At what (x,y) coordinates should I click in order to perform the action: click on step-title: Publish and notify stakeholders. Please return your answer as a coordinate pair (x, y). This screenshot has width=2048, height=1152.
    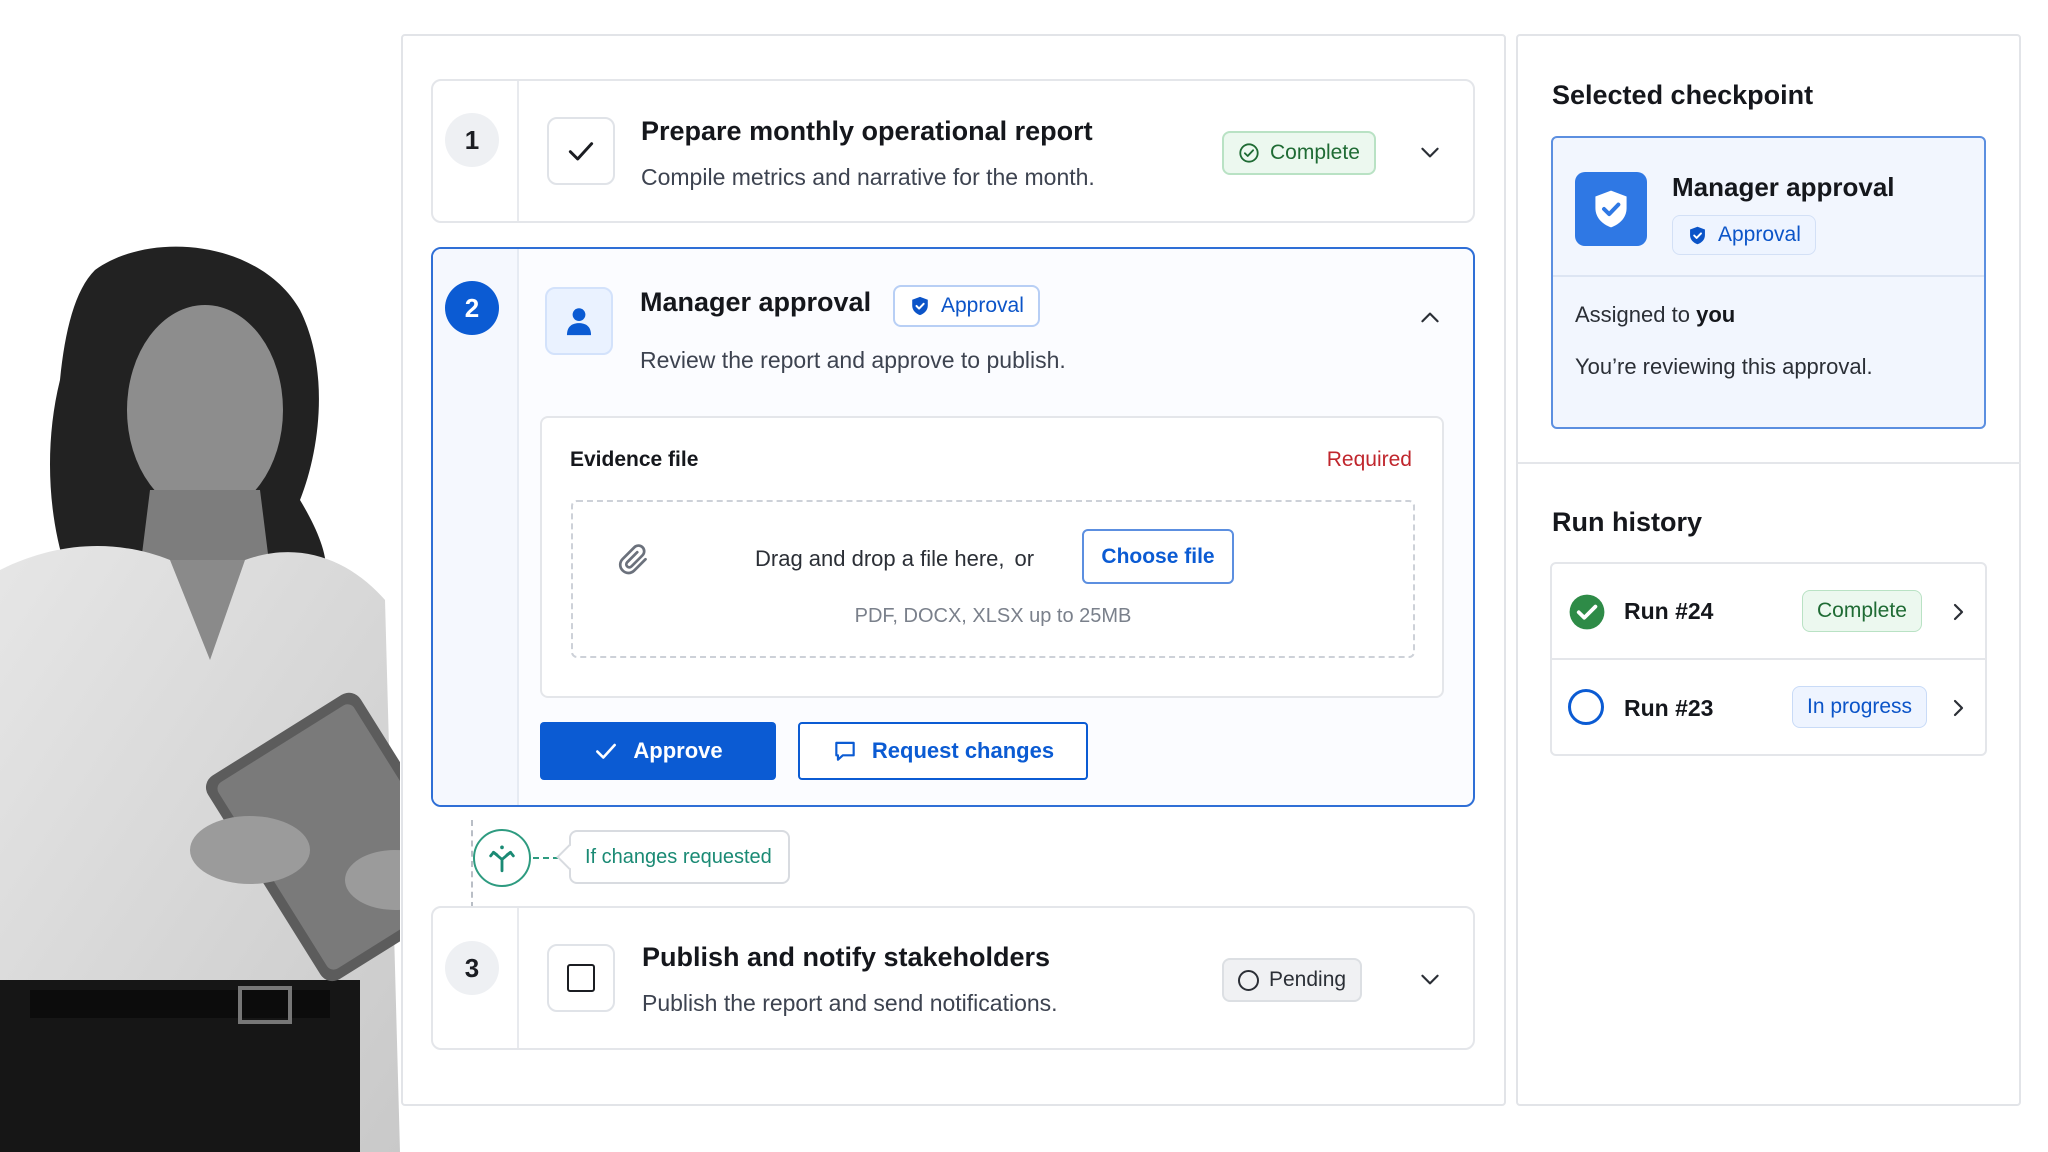
    Looking at the image, I should click on (846, 957).